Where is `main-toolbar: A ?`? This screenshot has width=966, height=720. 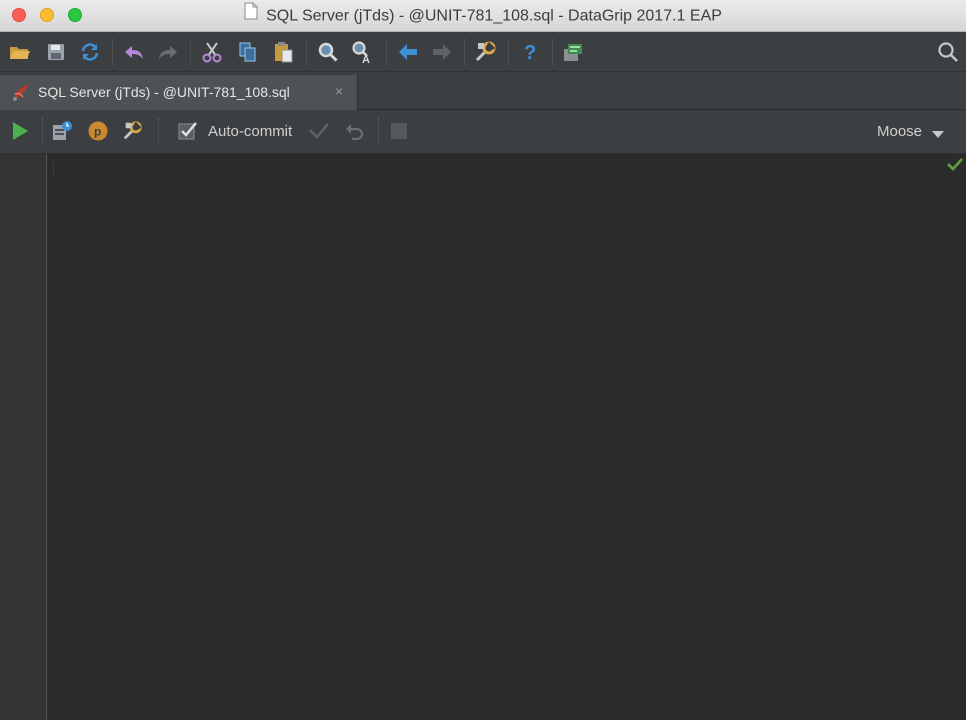 main-toolbar: A ? is located at coordinates (483, 52).